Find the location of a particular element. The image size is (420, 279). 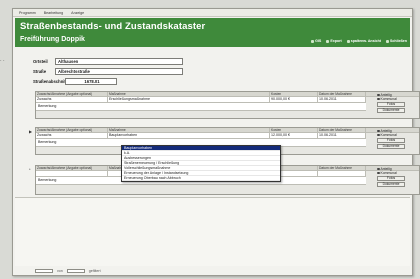

abschnitt-field: 1678.01 is located at coordinates (91, 81).